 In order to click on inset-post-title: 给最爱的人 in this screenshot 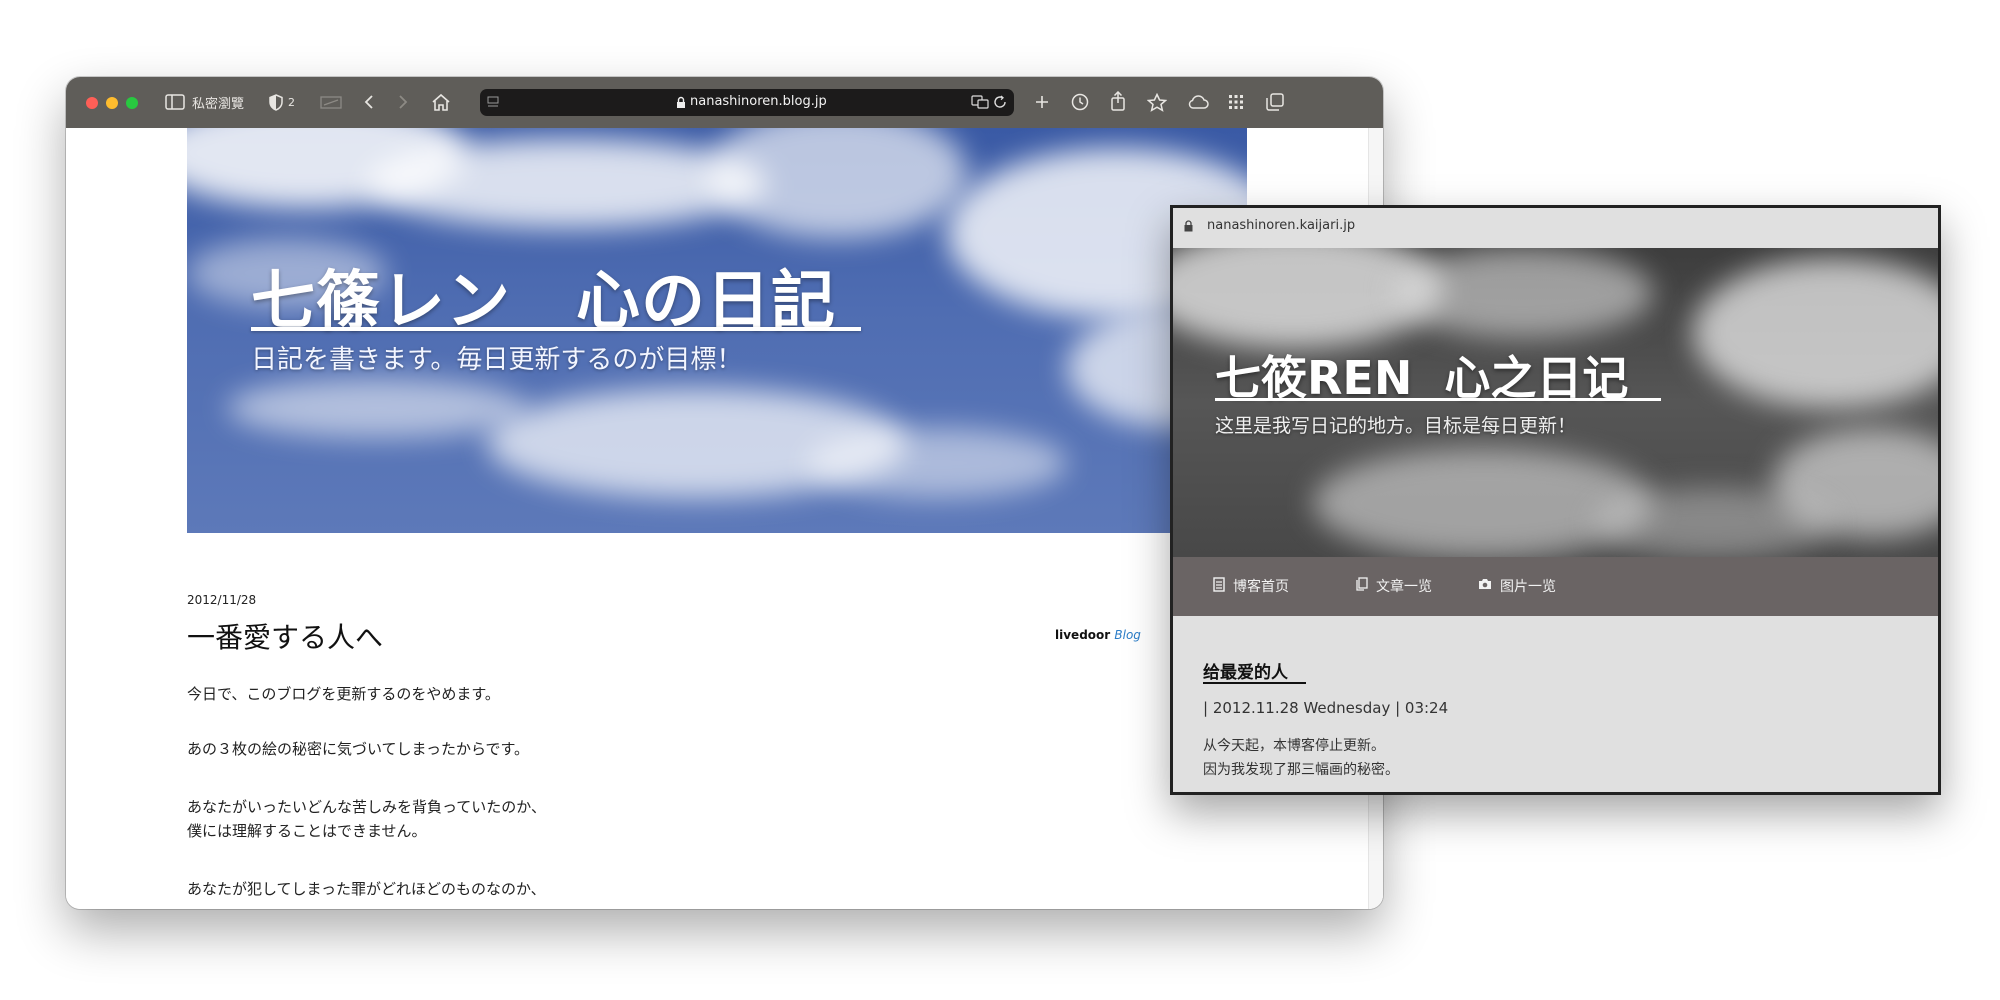, I will do `click(1245, 670)`.